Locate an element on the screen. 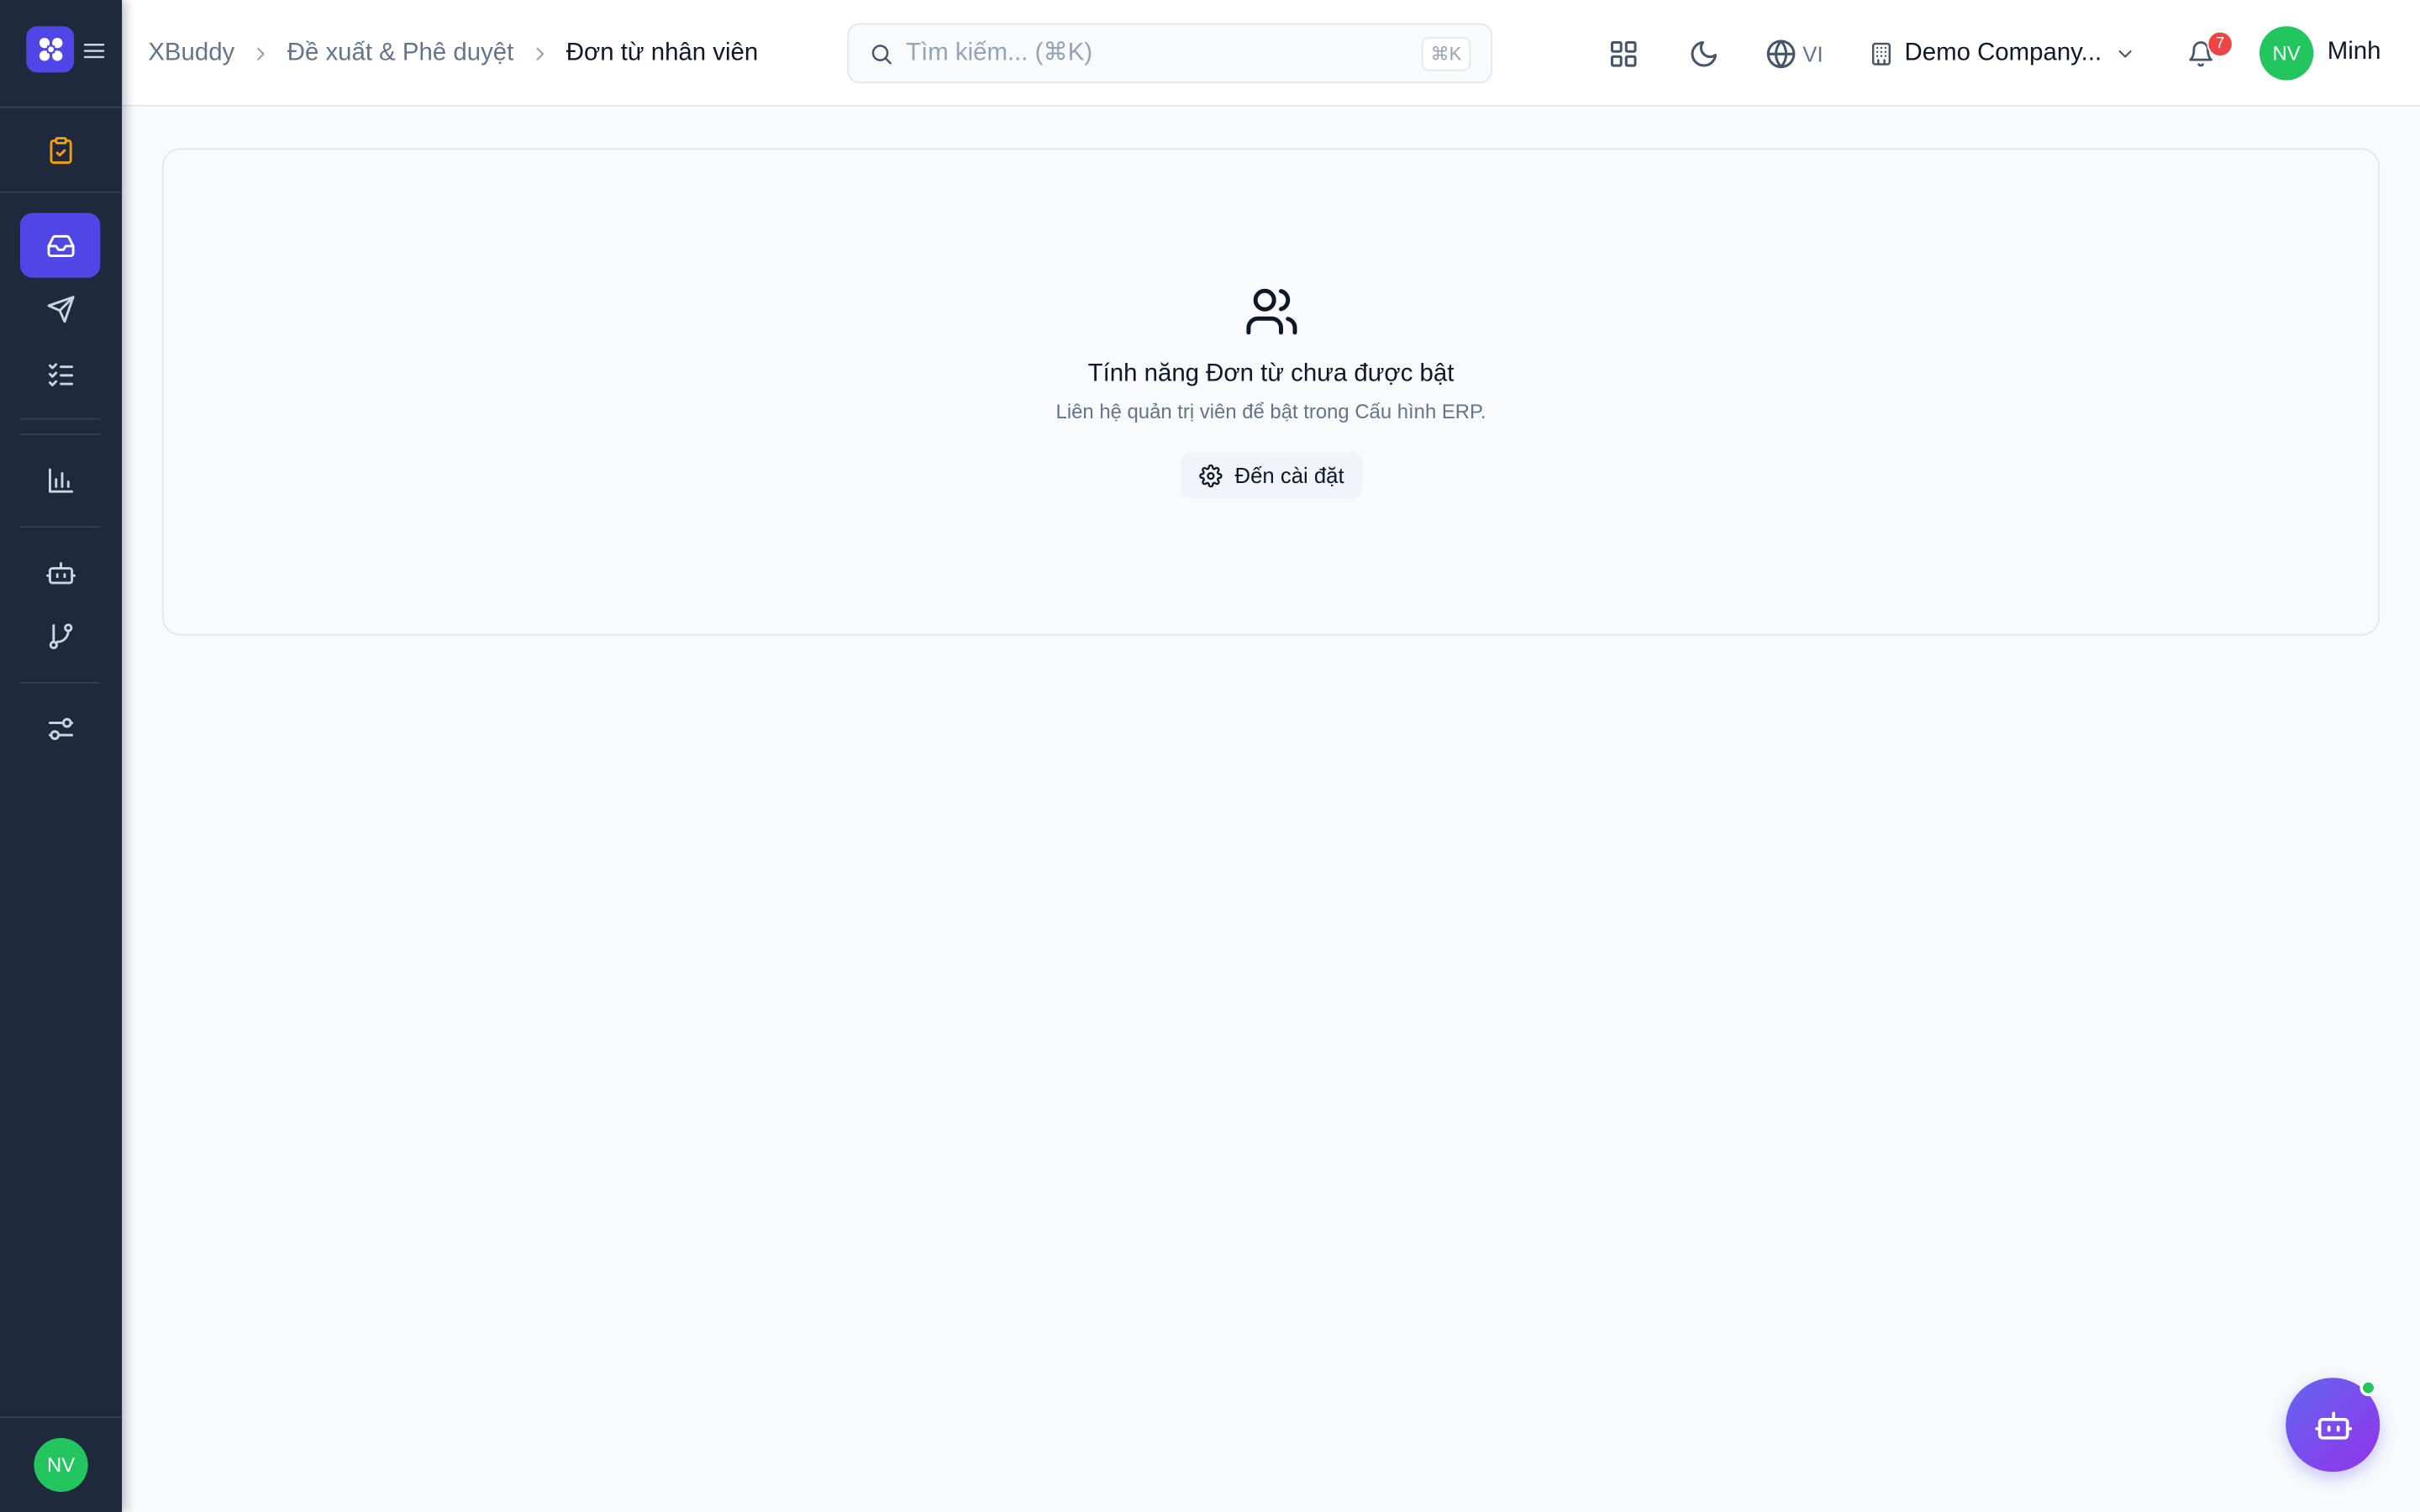 This screenshot has width=2420, height=1512. inbox-icon is located at coordinates (60, 245).